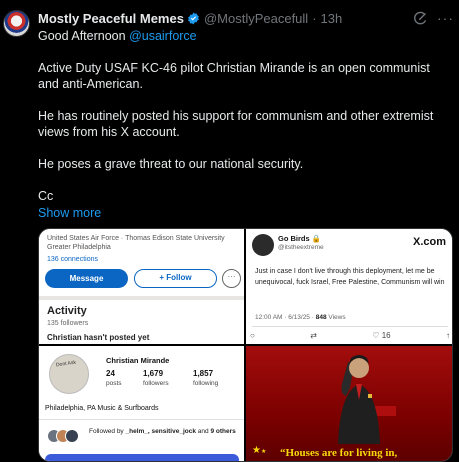  I want to click on xpost-name: Go Birds 🔒, so click(299, 238).